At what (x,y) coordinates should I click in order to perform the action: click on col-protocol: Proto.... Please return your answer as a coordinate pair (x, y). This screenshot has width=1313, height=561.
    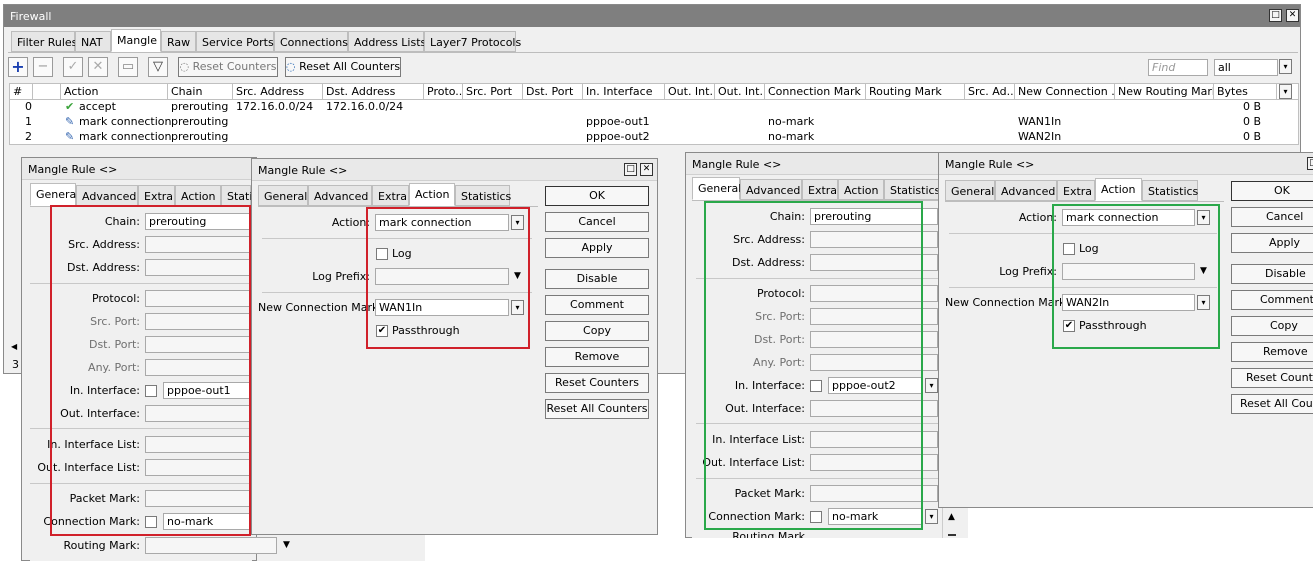
    Looking at the image, I should click on (443, 91).